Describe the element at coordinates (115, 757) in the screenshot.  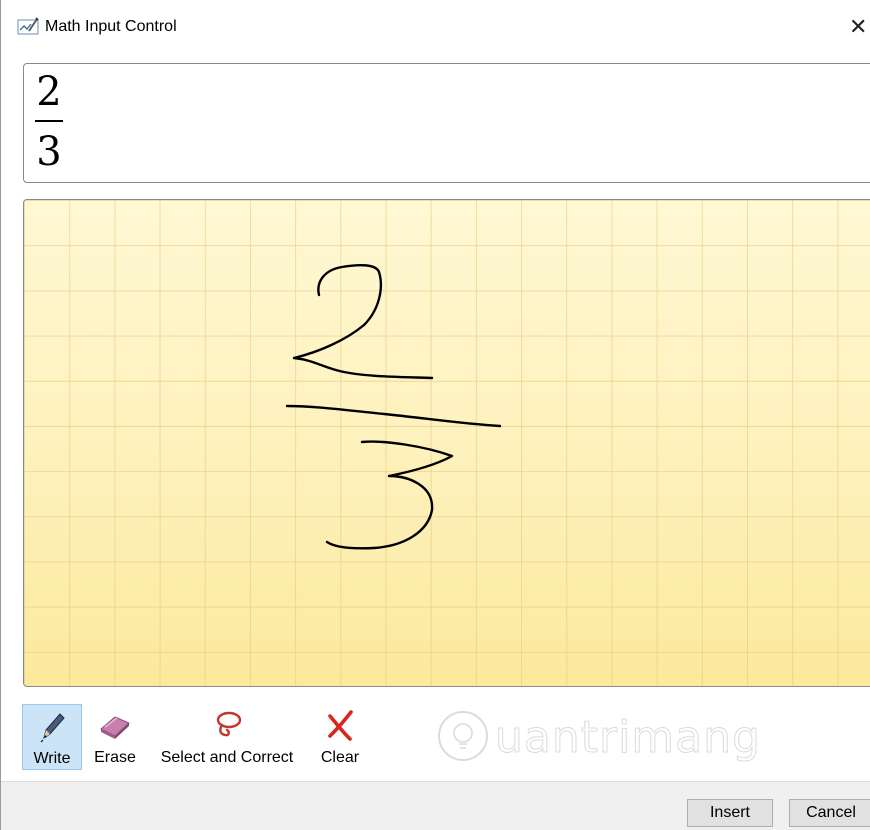
I see `erase-tool-label: Erase` at that location.